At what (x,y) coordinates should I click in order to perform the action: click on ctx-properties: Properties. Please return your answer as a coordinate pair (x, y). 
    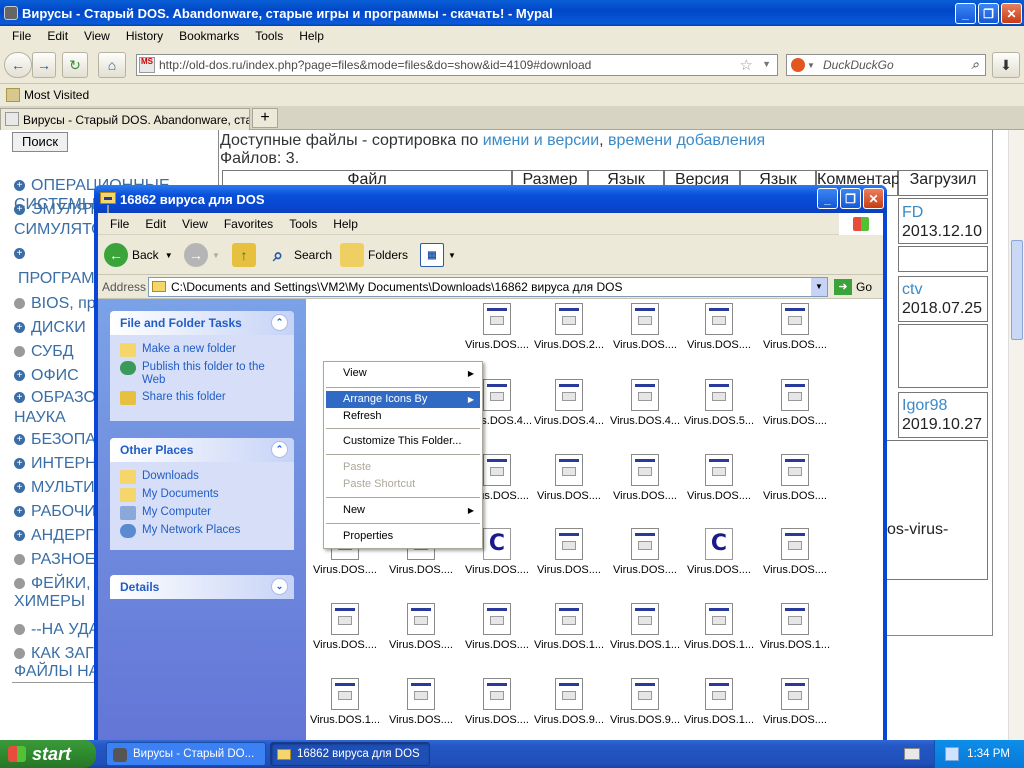
    Looking at the image, I should click on (403, 536).